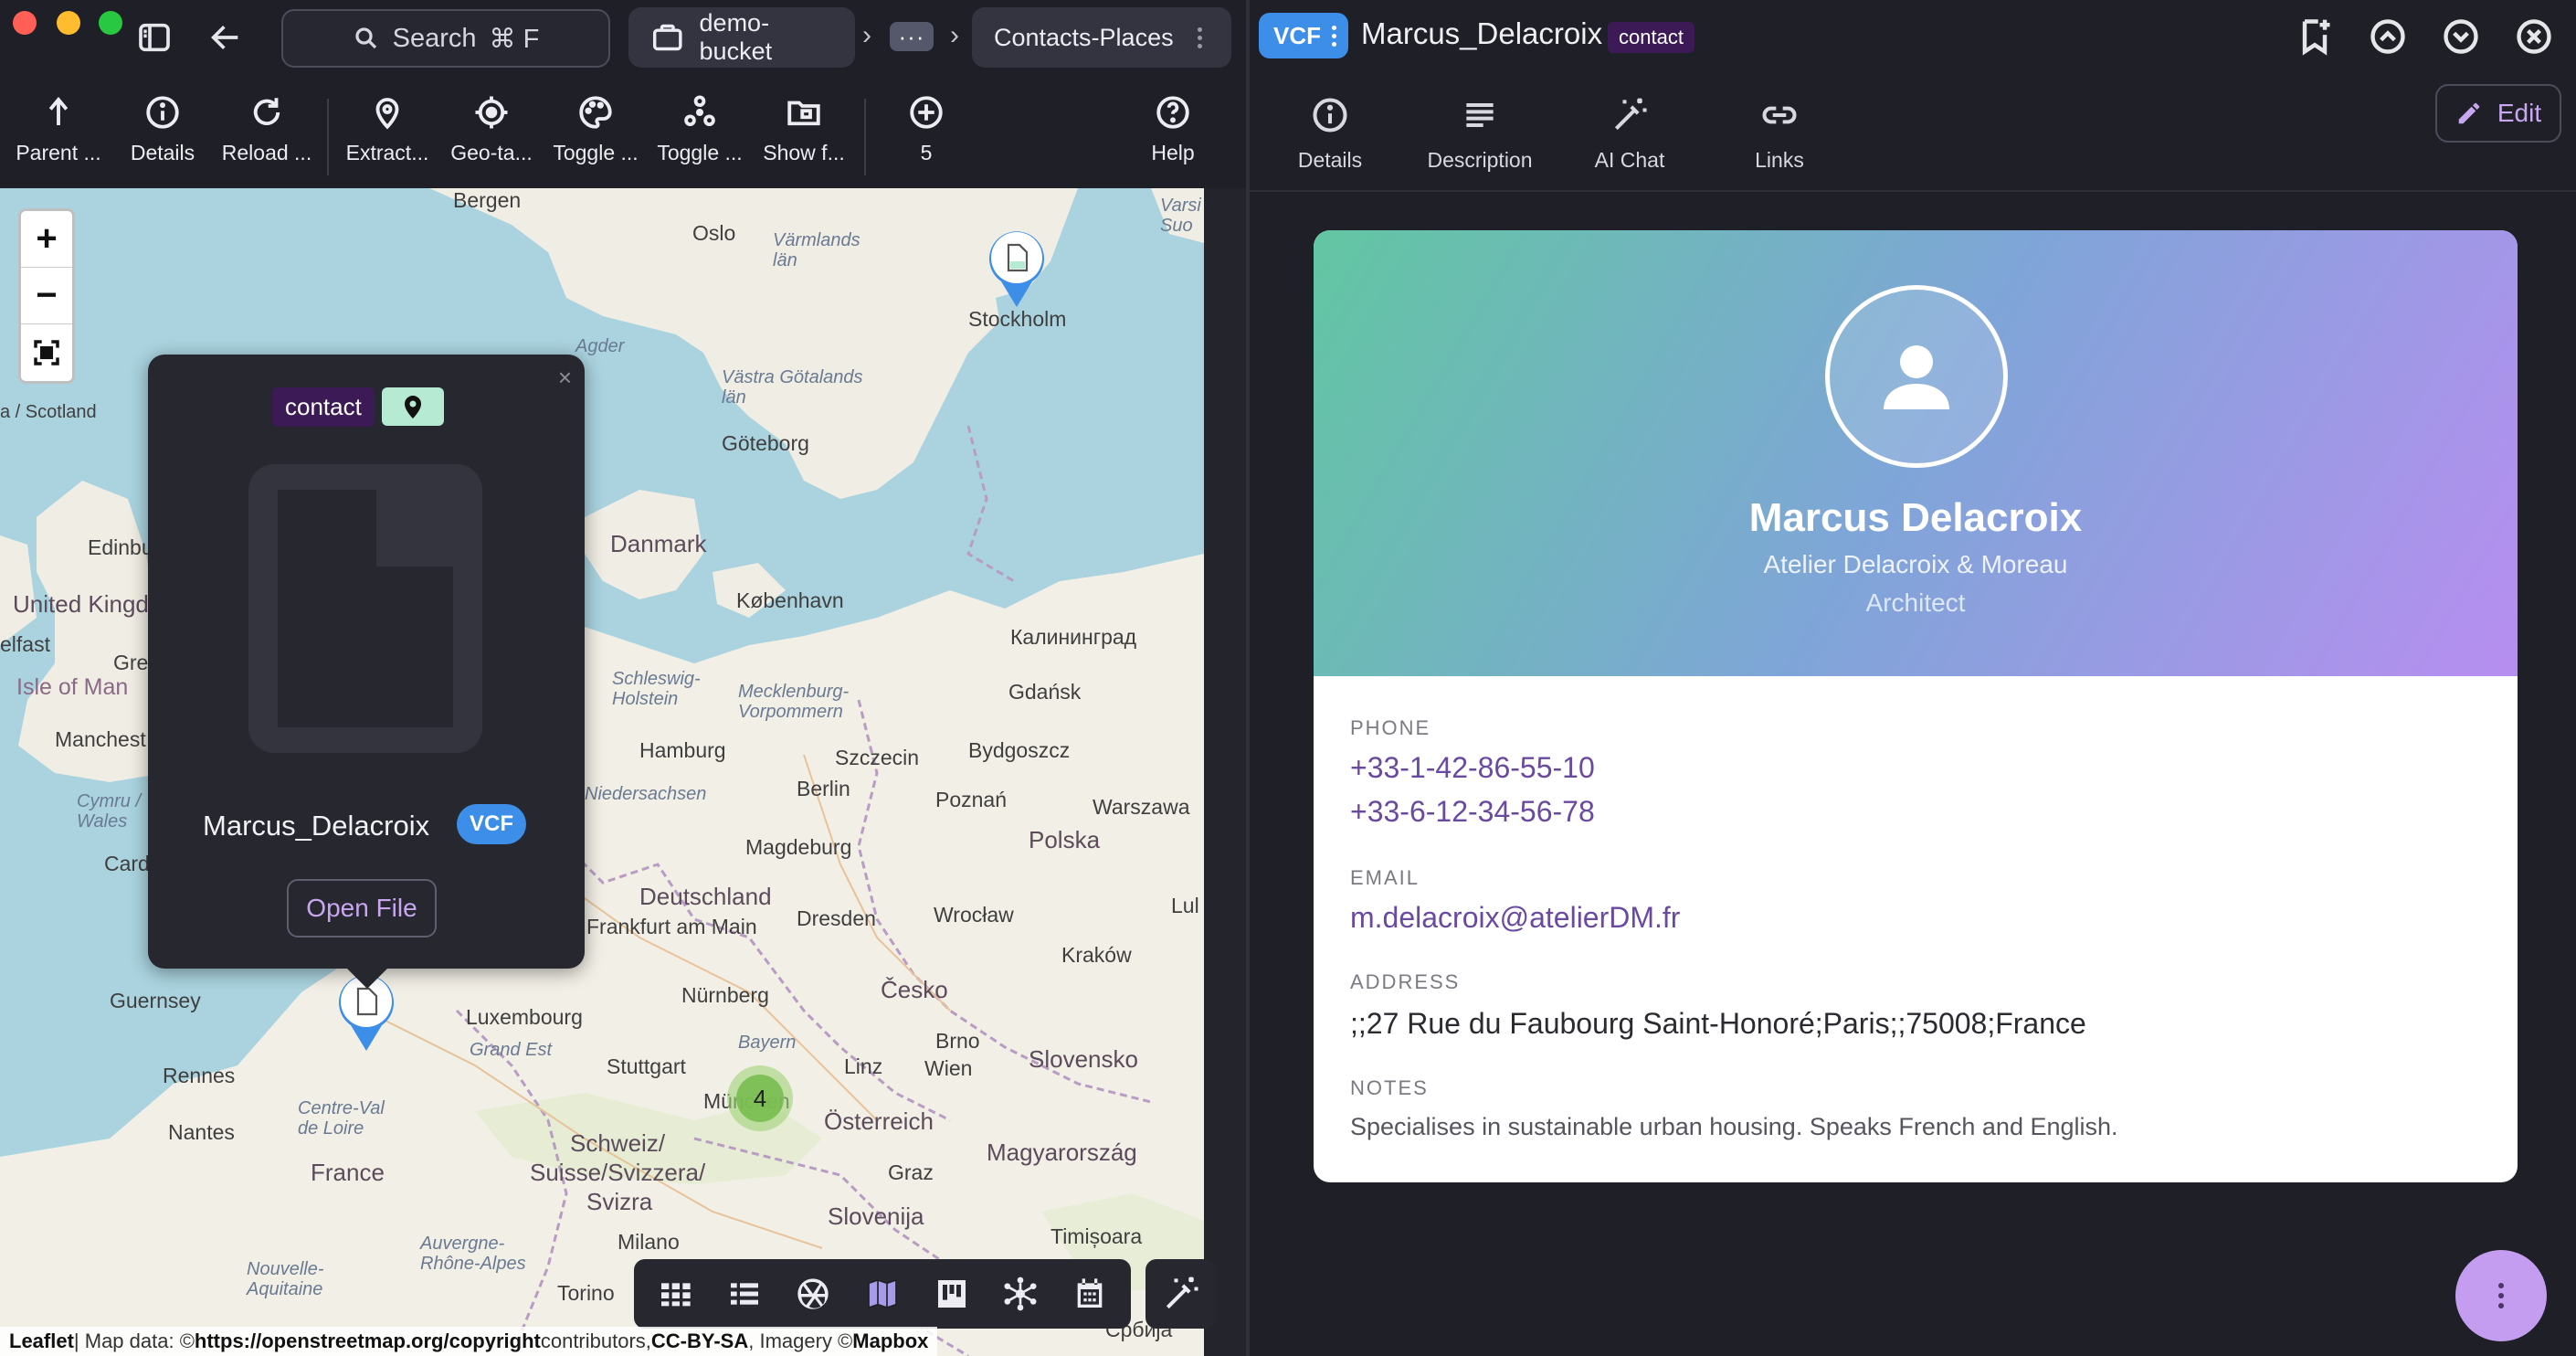 The width and height of the screenshot is (2576, 1356). I want to click on view-list-button, so click(744, 1294).